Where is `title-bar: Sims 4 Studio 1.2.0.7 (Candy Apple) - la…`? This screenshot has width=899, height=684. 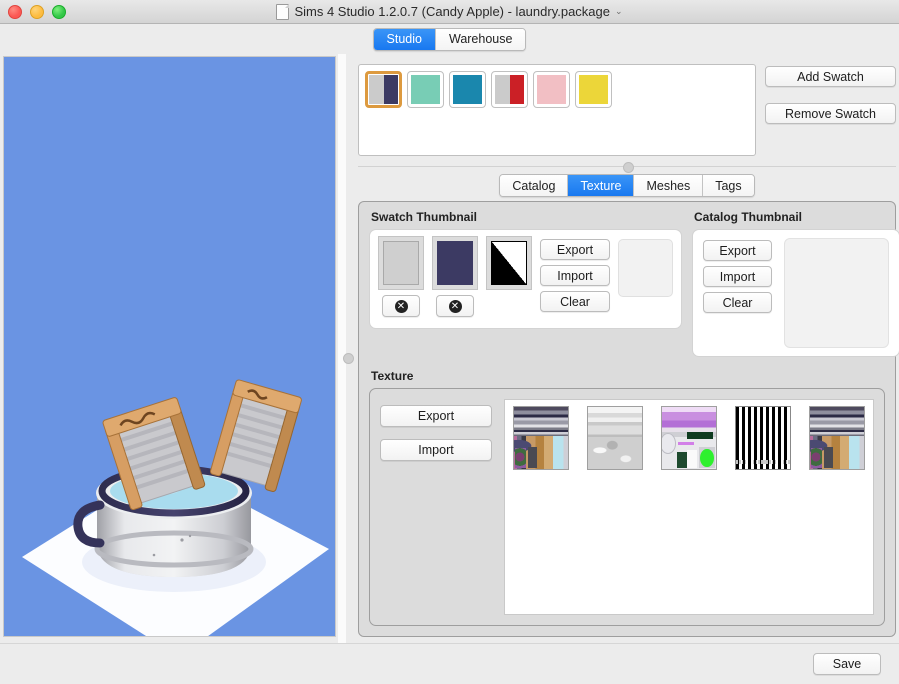 title-bar: Sims 4 Studio 1.2.0.7 (Candy Apple) - la… is located at coordinates (449, 12).